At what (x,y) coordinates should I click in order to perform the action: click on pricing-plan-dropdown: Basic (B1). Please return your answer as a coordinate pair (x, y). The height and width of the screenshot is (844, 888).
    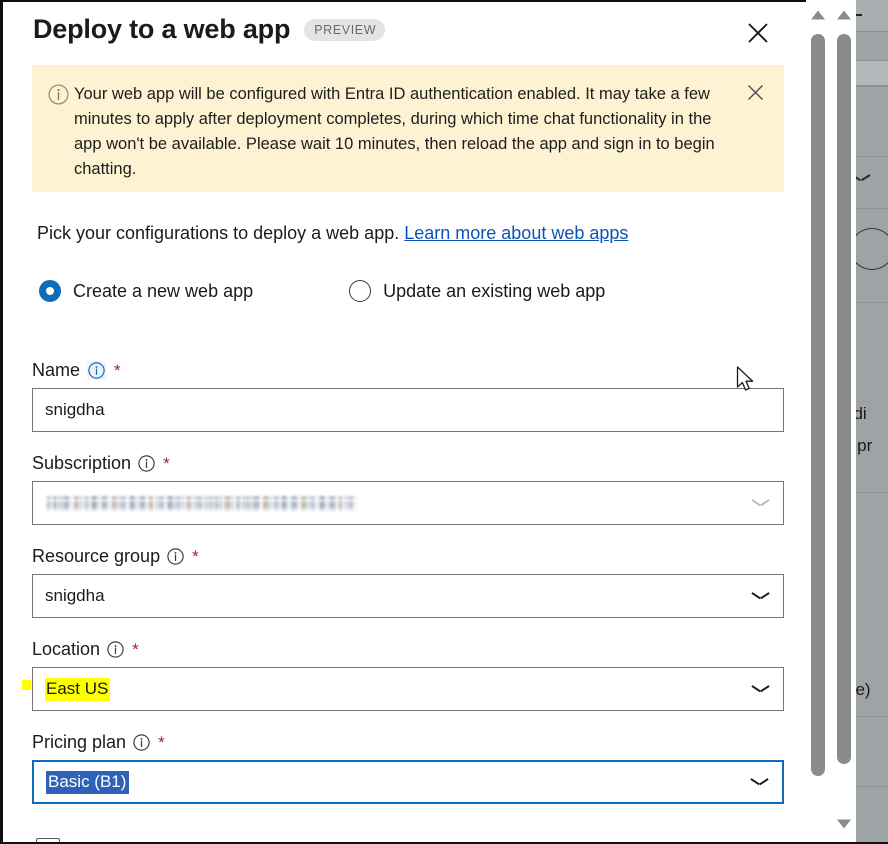
    Looking at the image, I should click on (408, 782).